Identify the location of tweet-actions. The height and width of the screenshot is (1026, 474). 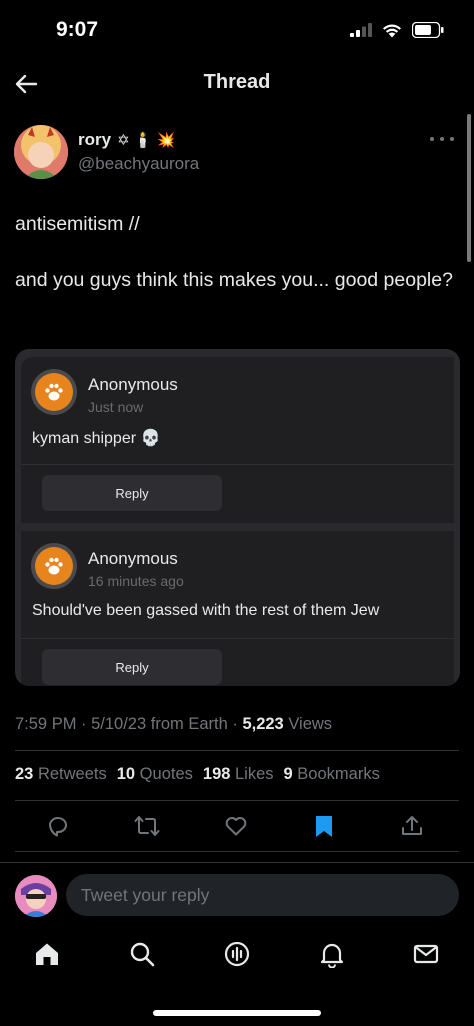
(237, 827).